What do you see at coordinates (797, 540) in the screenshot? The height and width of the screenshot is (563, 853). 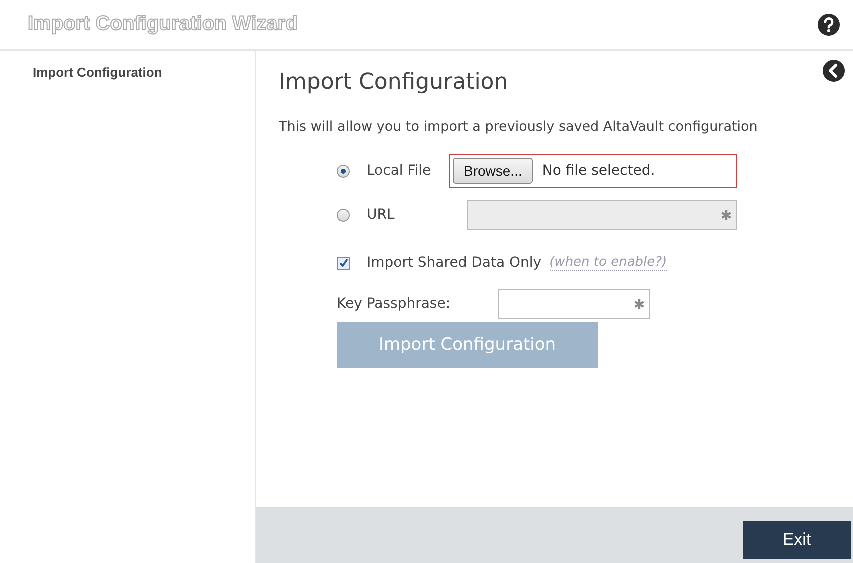 I see `exit-button: Exit` at bounding box center [797, 540].